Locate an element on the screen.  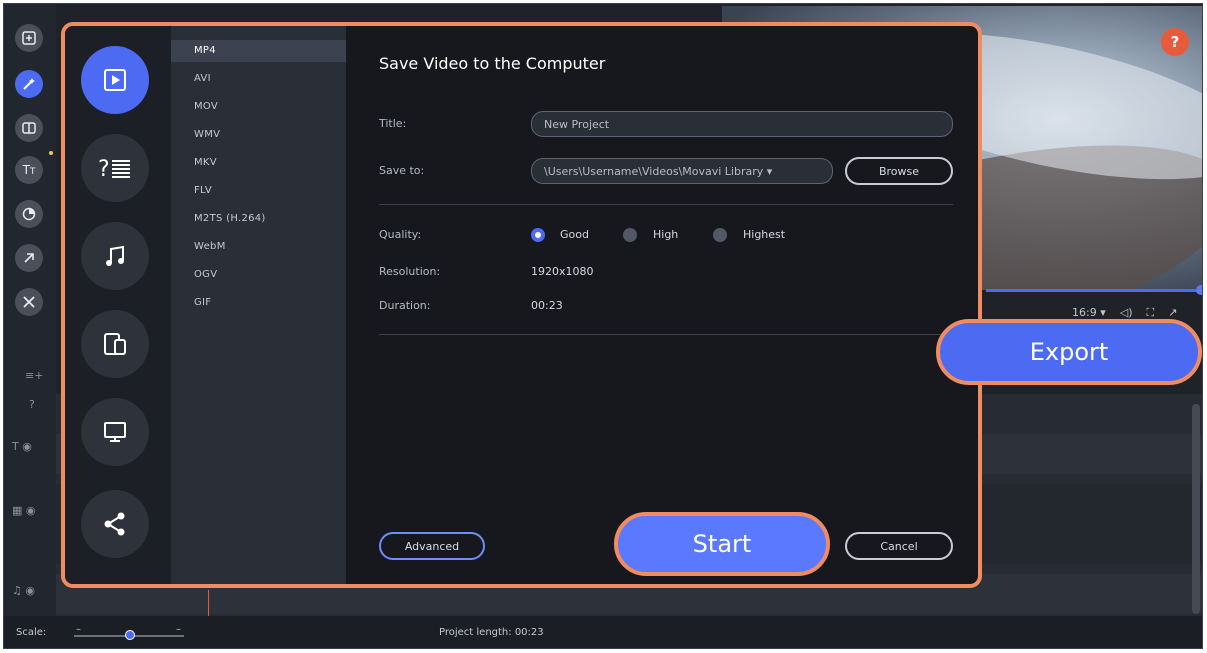
detach-preview-icon: ↗ is located at coordinates (1172, 313).